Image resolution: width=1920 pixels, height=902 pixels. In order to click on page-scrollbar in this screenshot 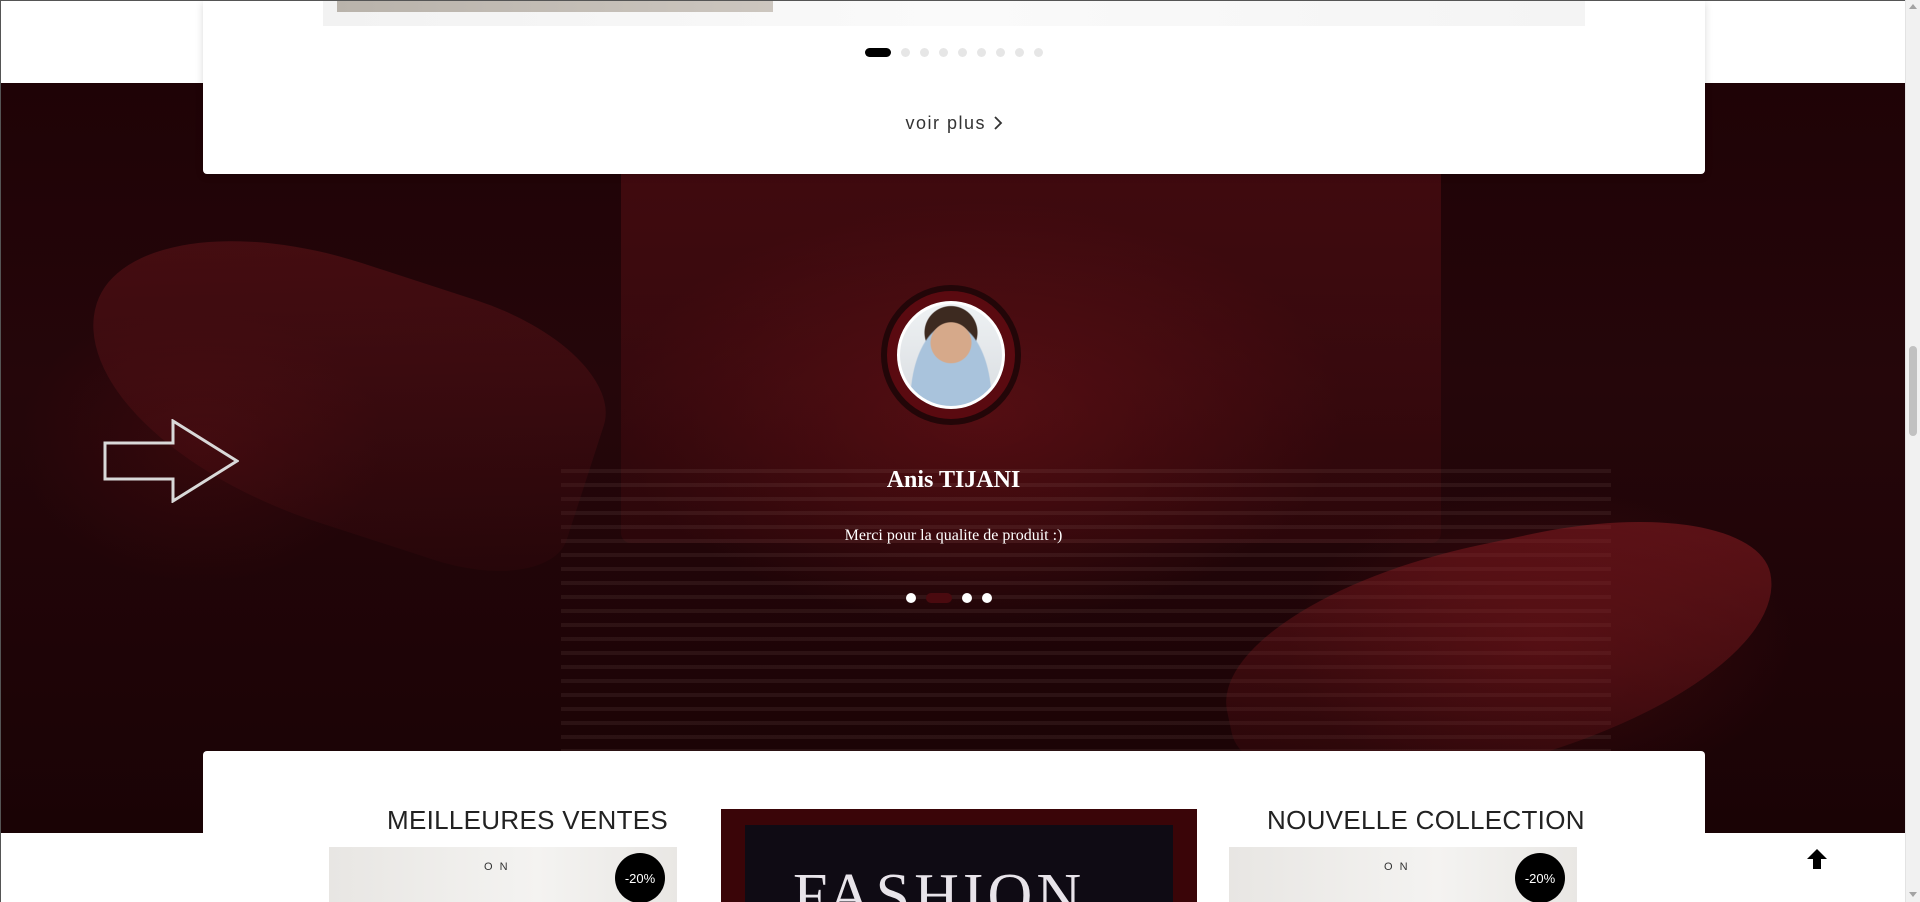, I will do `click(1912, 451)`.